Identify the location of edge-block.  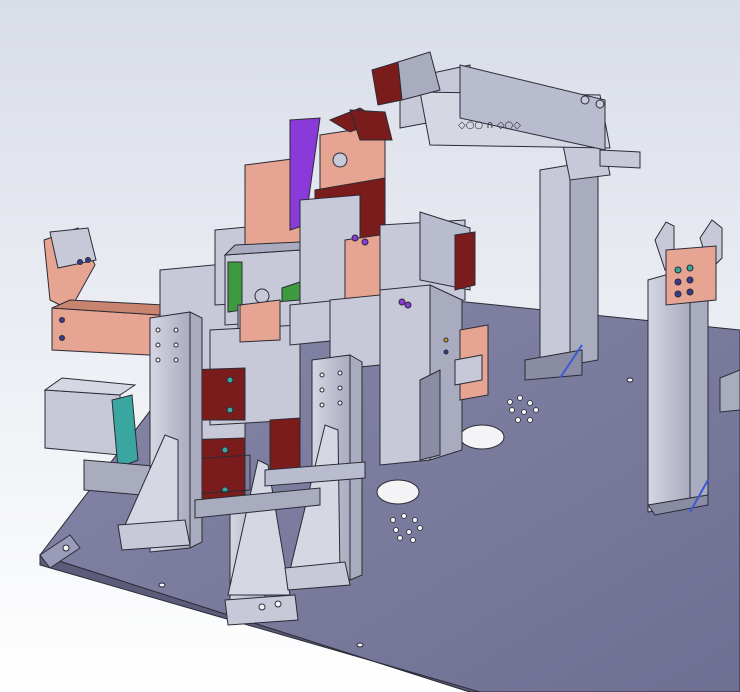
(729, 391).